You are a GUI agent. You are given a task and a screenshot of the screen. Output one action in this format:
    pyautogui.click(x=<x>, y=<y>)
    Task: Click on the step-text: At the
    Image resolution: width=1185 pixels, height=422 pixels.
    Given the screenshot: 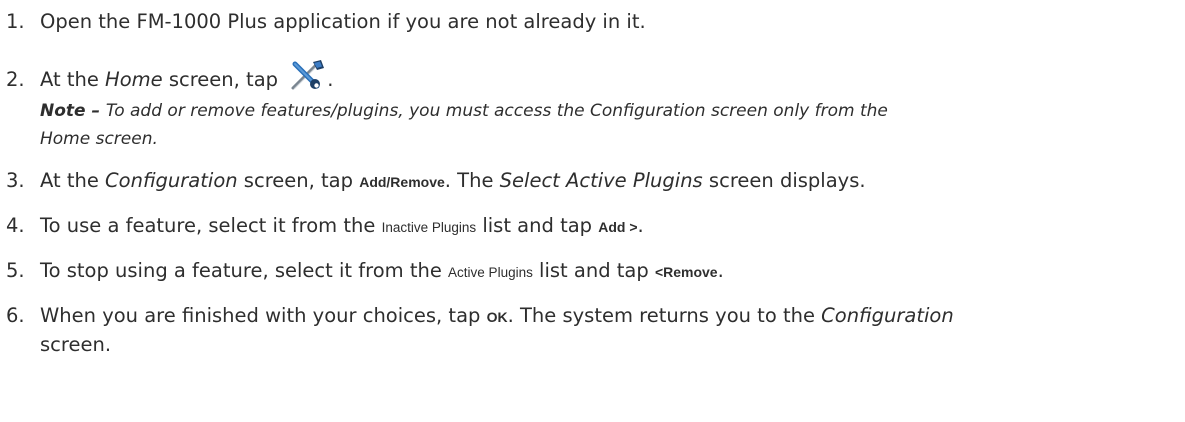 What is the action you would take?
    pyautogui.click(x=73, y=79)
    